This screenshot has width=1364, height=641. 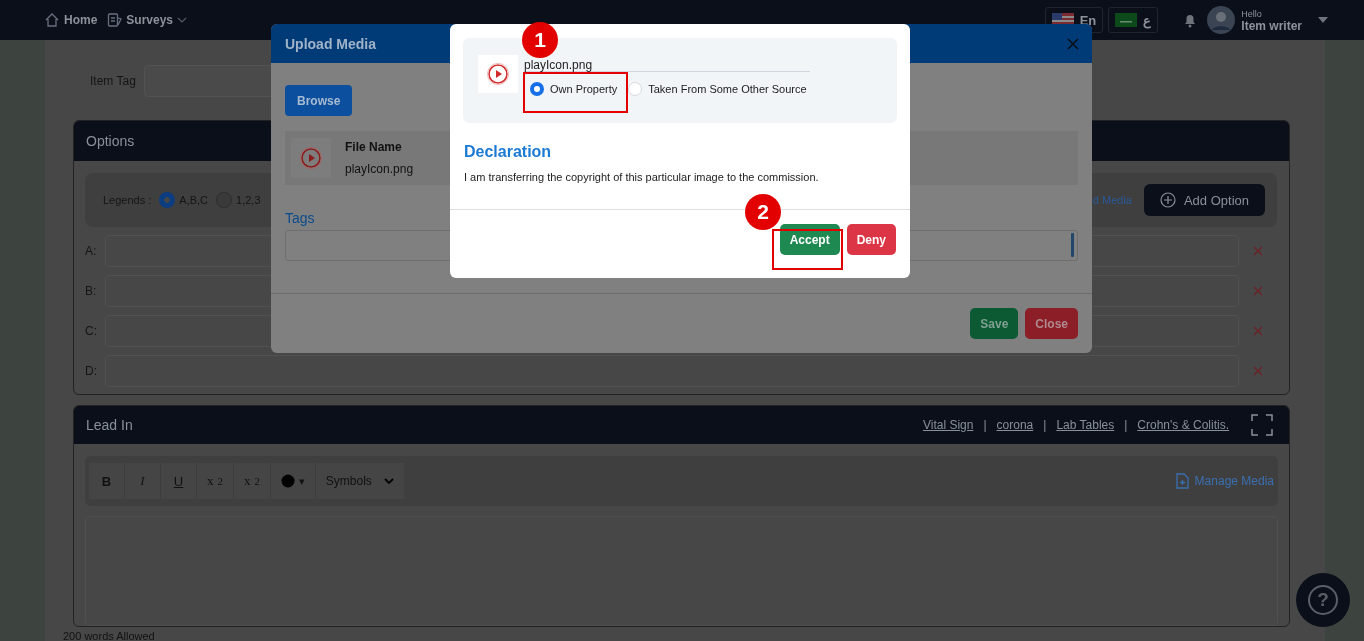 I want to click on close-button: Close, so click(x=1051, y=323).